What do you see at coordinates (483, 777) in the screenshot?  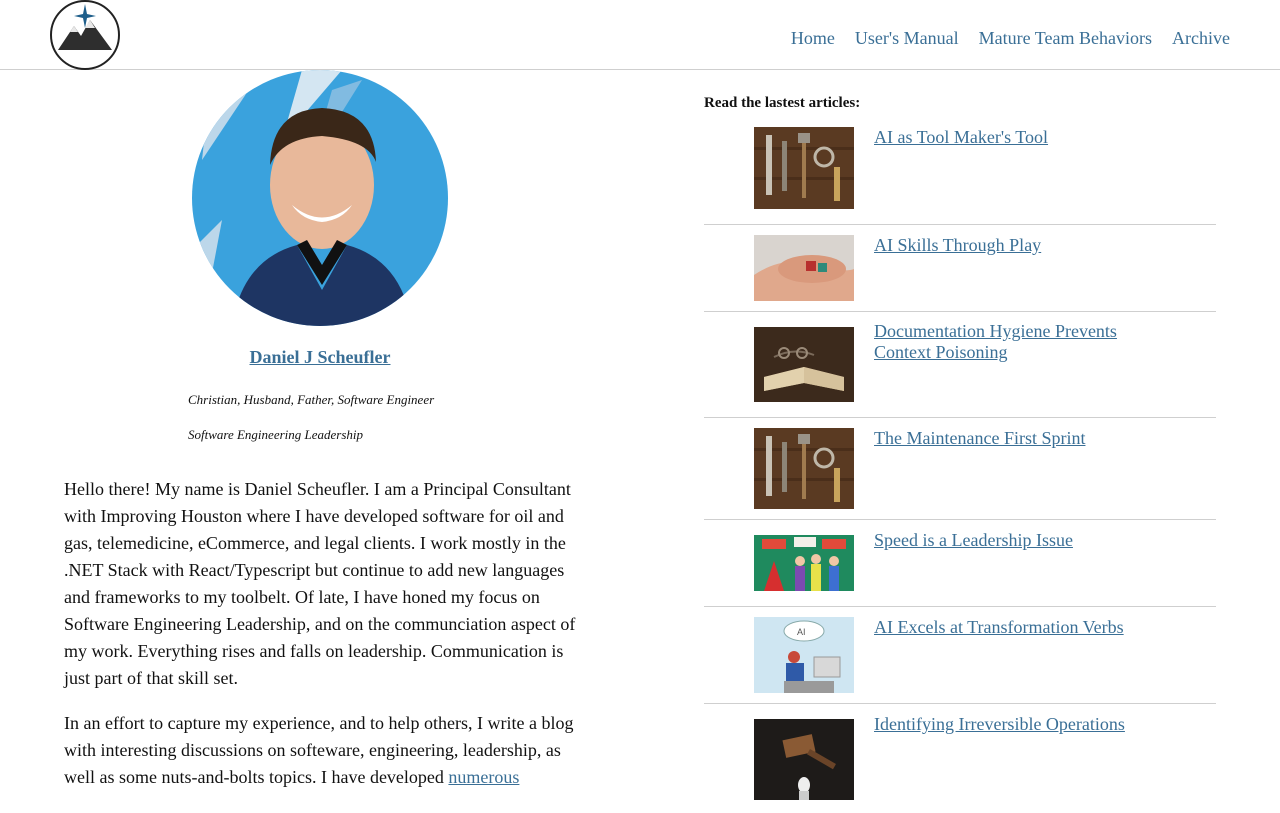 I see `numerous-link: numerous` at bounding box center [483, 777].